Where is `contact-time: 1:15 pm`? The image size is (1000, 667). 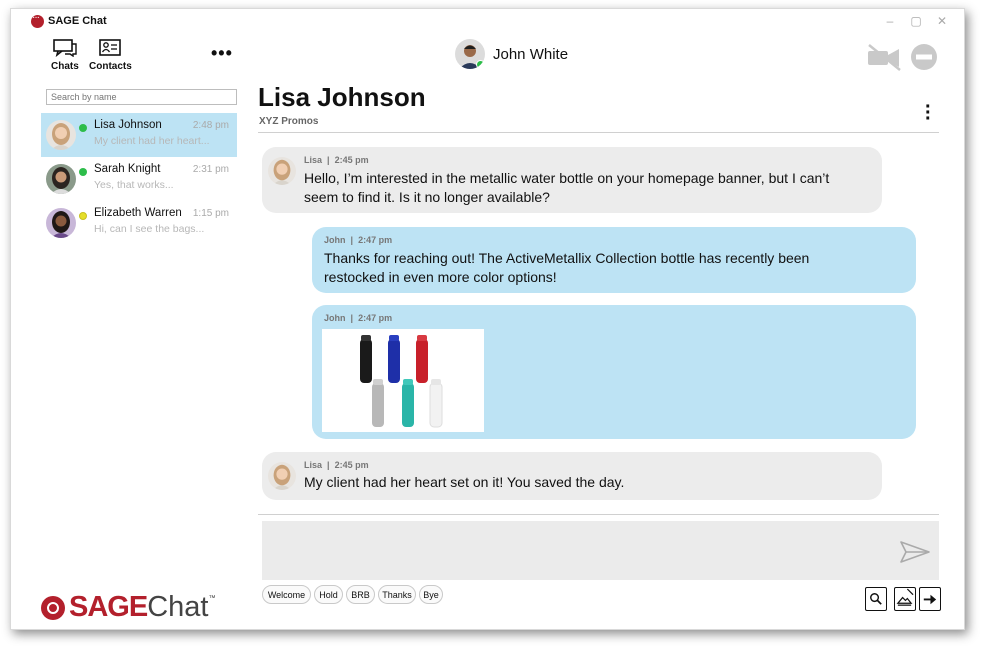
contact-time: 1:15 pm is located at coordinates (210, 213).